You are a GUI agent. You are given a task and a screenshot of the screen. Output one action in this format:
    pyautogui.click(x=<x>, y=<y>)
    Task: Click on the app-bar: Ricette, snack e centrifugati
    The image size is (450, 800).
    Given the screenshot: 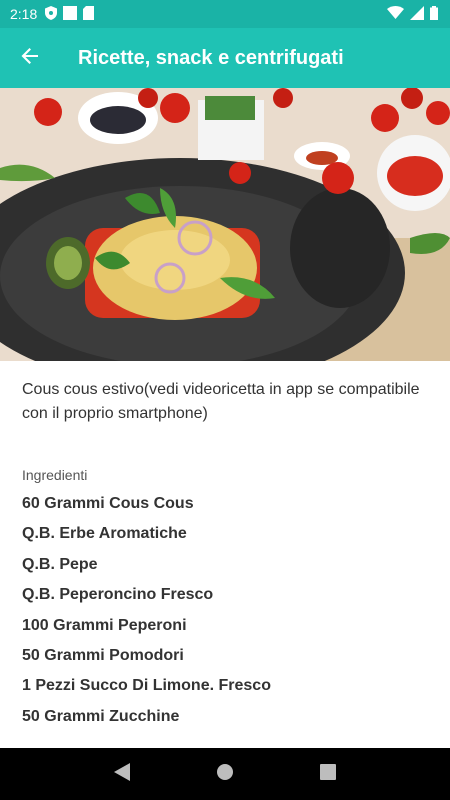 What is the action you would take?
    pyautogui.click(x=225, y=58)
    